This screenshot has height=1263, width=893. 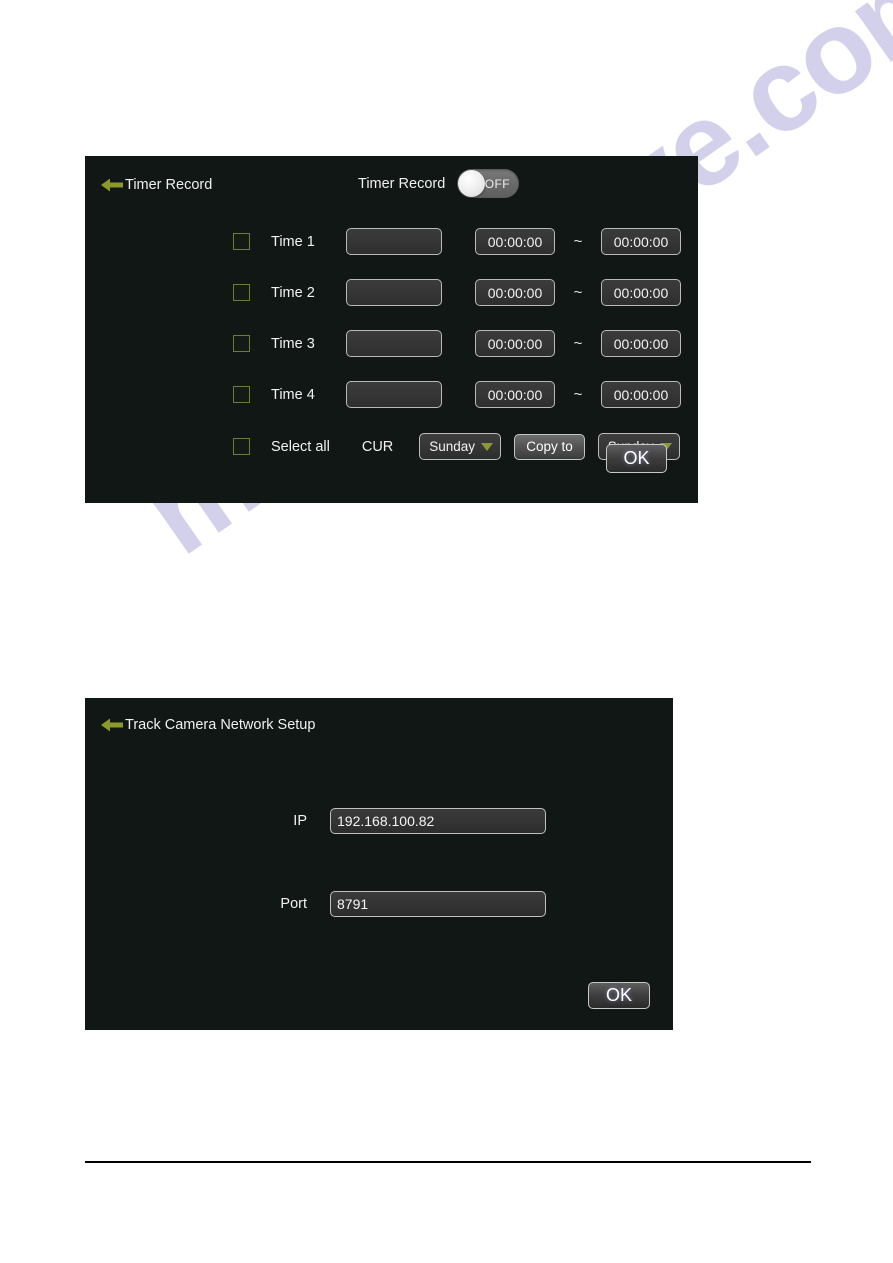 What do you see at coordinates (641, 292) in the screenshot?
I see `time-2-end-input: 00:00:00` at bounding box center [641, 292].